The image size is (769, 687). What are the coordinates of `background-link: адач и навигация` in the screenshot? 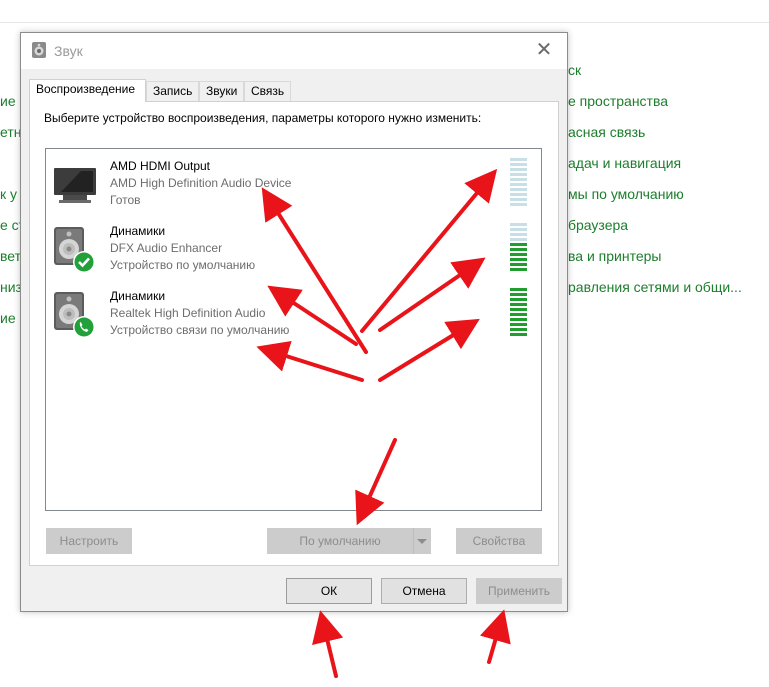 It's located at (624, 163).